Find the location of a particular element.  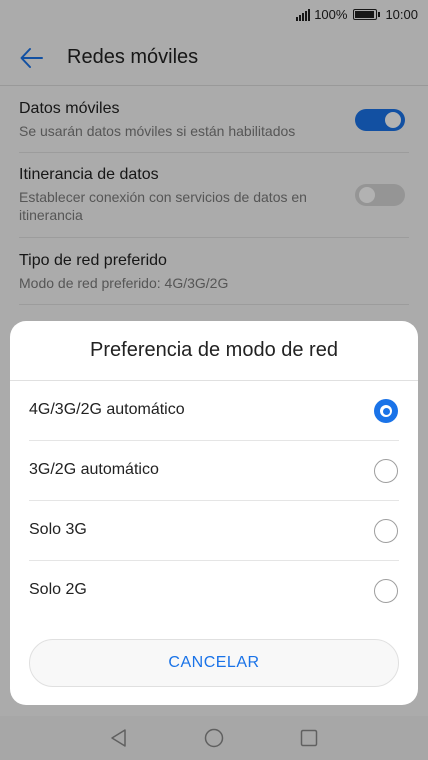

dialog-title: Preferencia de modo de red is located at coordinates (214, 351).